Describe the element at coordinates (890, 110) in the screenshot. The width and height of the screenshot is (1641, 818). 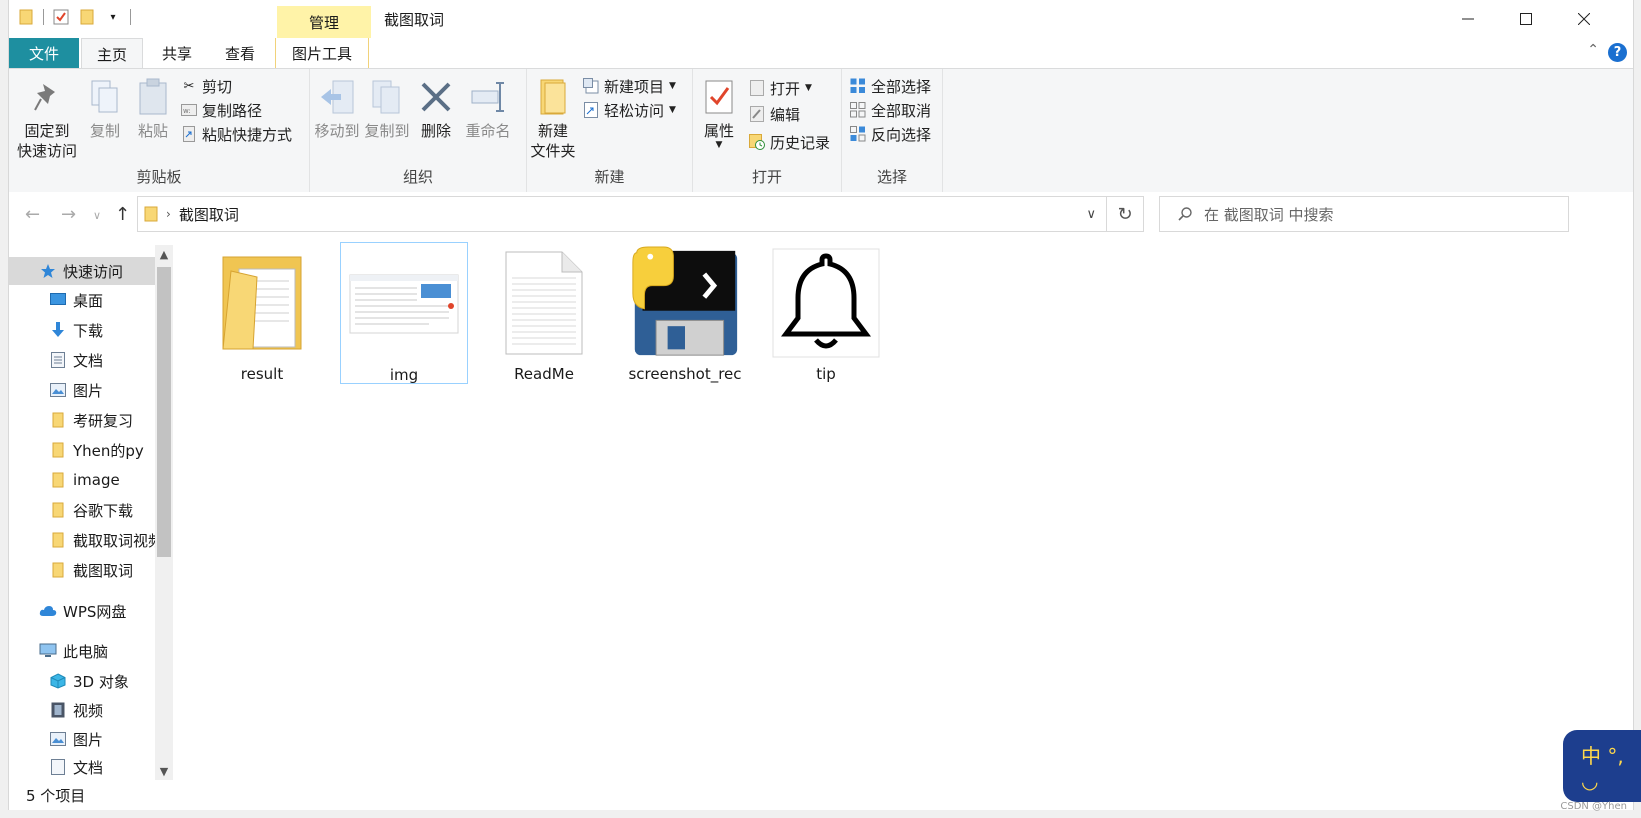
I see `select-none-button: 全部取消` at that location.